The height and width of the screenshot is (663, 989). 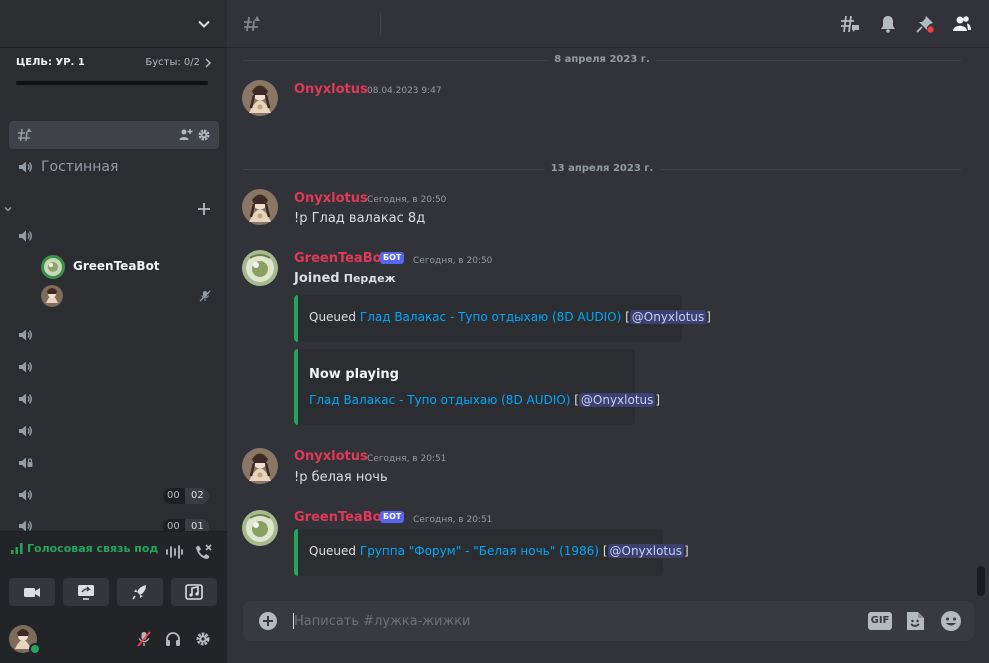 What do you see at coordinates (333, 317) in the screenshot?
I see `embed-prefix: Queued` at bounding box center [333, 317].